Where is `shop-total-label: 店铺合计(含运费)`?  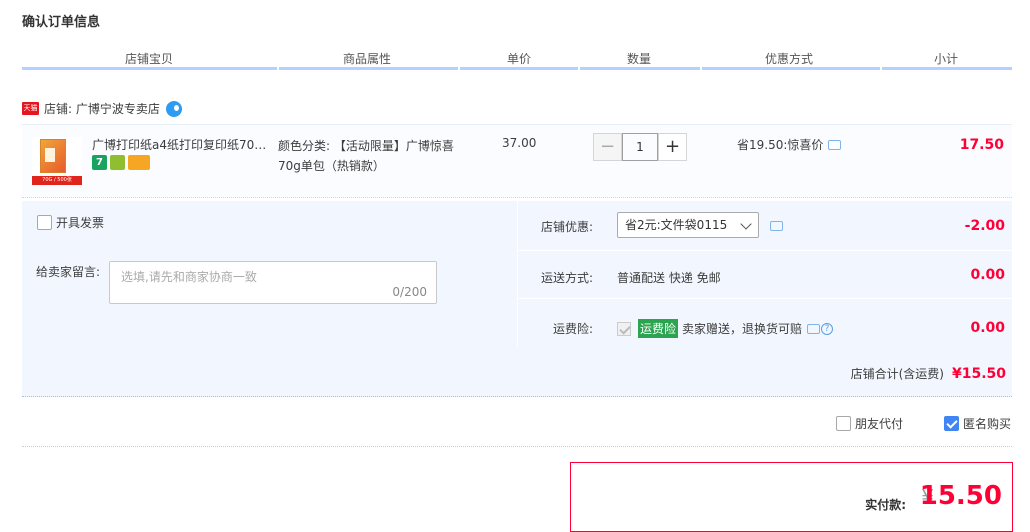
shop-total-label: 店铺合计(含运费) is located at coordinates (897, 374).